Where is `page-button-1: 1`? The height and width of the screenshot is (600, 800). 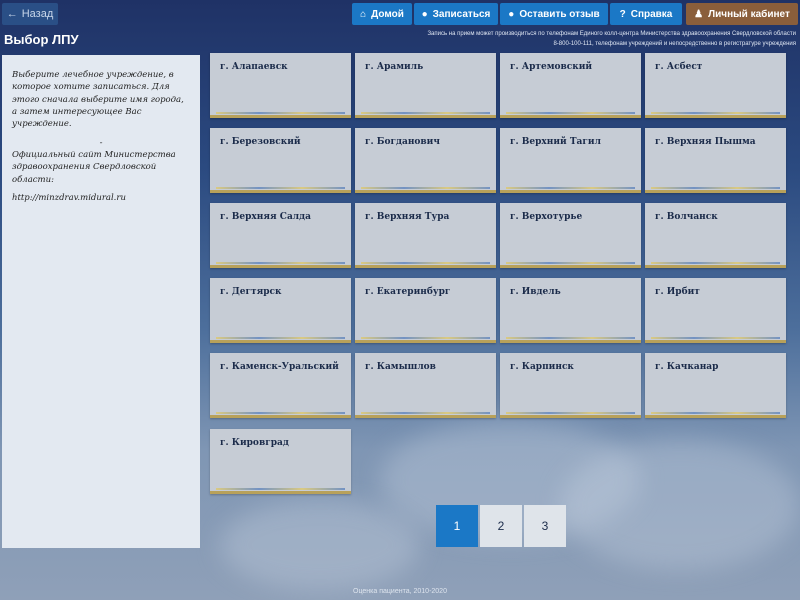 page-button-1: 1 is located at coordinates (457, 526).